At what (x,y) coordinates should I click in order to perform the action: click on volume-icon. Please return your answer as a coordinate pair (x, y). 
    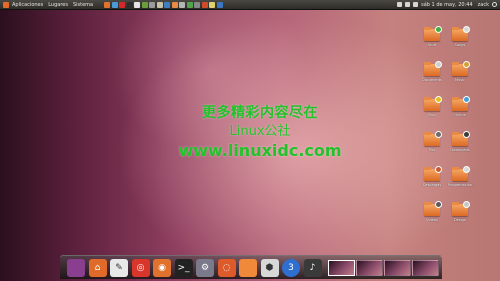
    Looking at the image, I should click on (408, 4).